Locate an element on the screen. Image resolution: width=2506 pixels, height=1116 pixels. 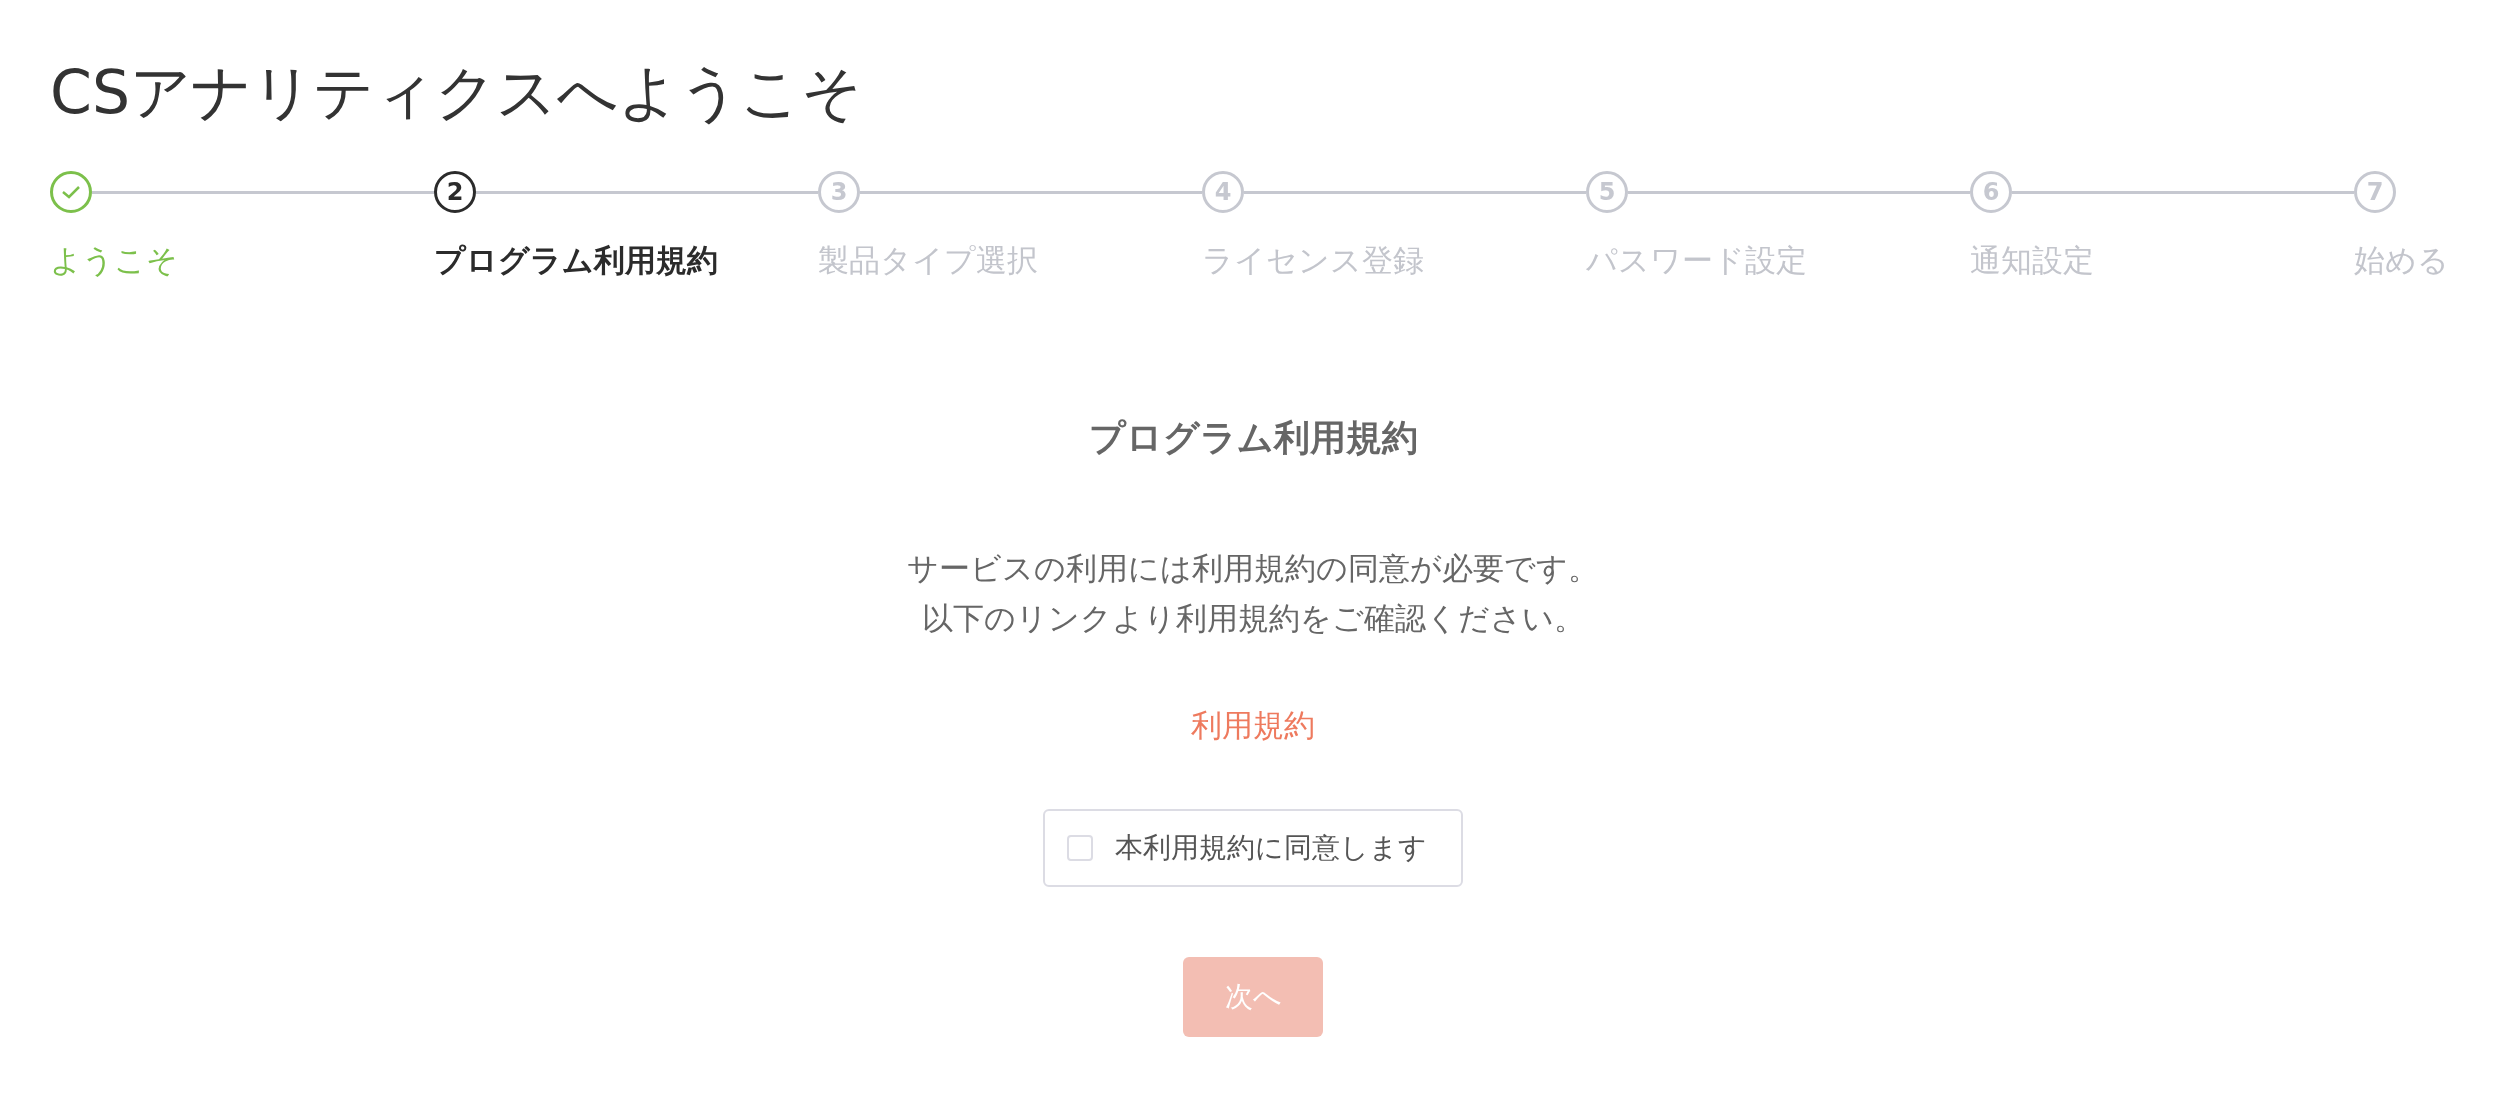
step-indicator: 7 is located at coordinates (2375, 192).